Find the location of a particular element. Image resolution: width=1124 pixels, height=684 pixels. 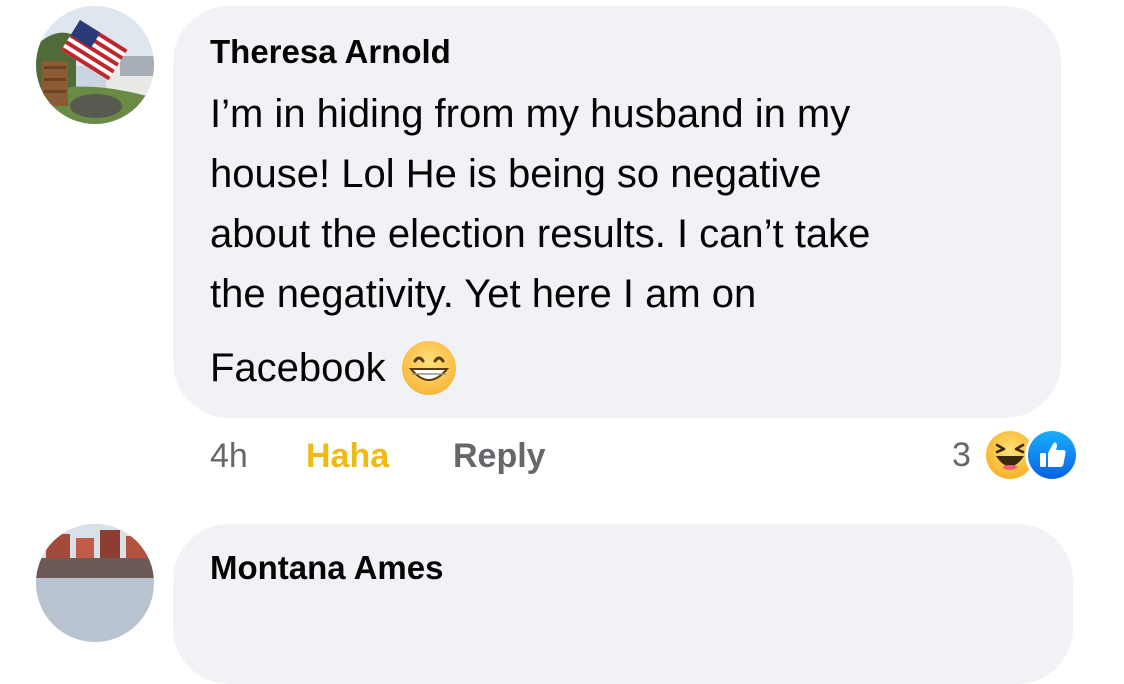

avatar-photo-flag-house is located at coordinates (95, 65).